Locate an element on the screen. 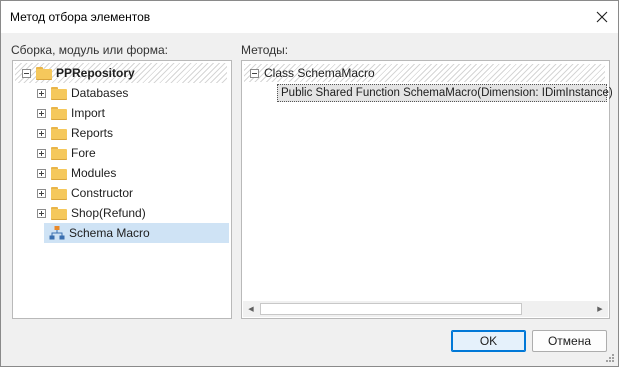 The width and height of the screenshot is (619, 367). tree-root: PPRepository is located at coordinates (121, 73).